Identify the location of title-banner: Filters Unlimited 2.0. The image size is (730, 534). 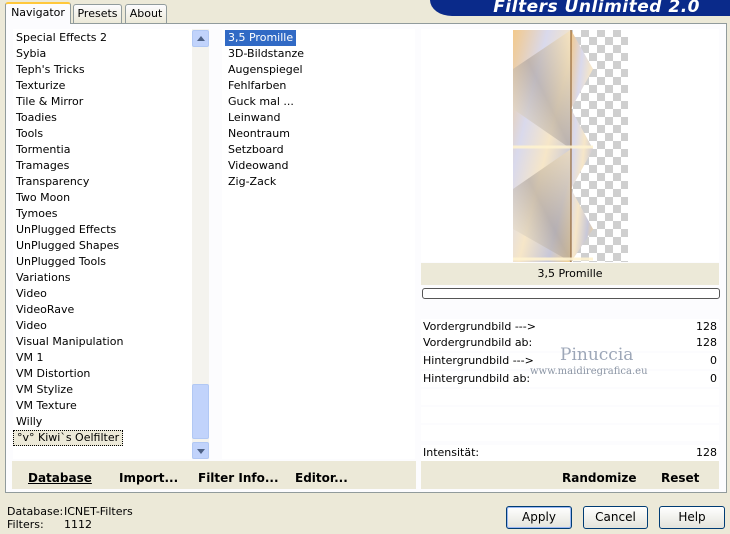
(580, 8).